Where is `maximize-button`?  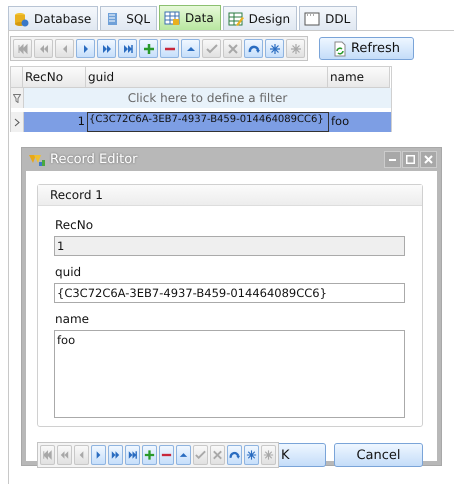 maximize-button is located at coordinates (410, 159).